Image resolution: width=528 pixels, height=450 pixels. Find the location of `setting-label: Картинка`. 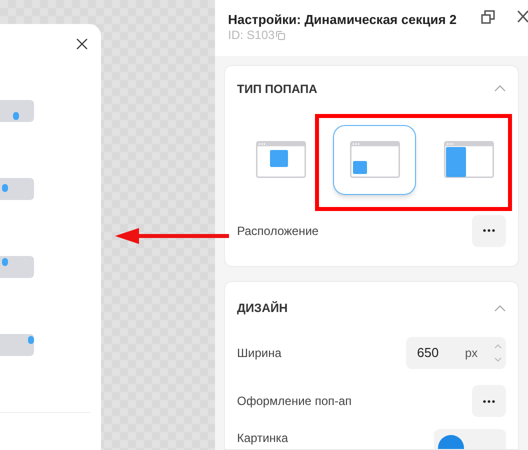

setting-label: Картинка is located at coordinates (262, 438).